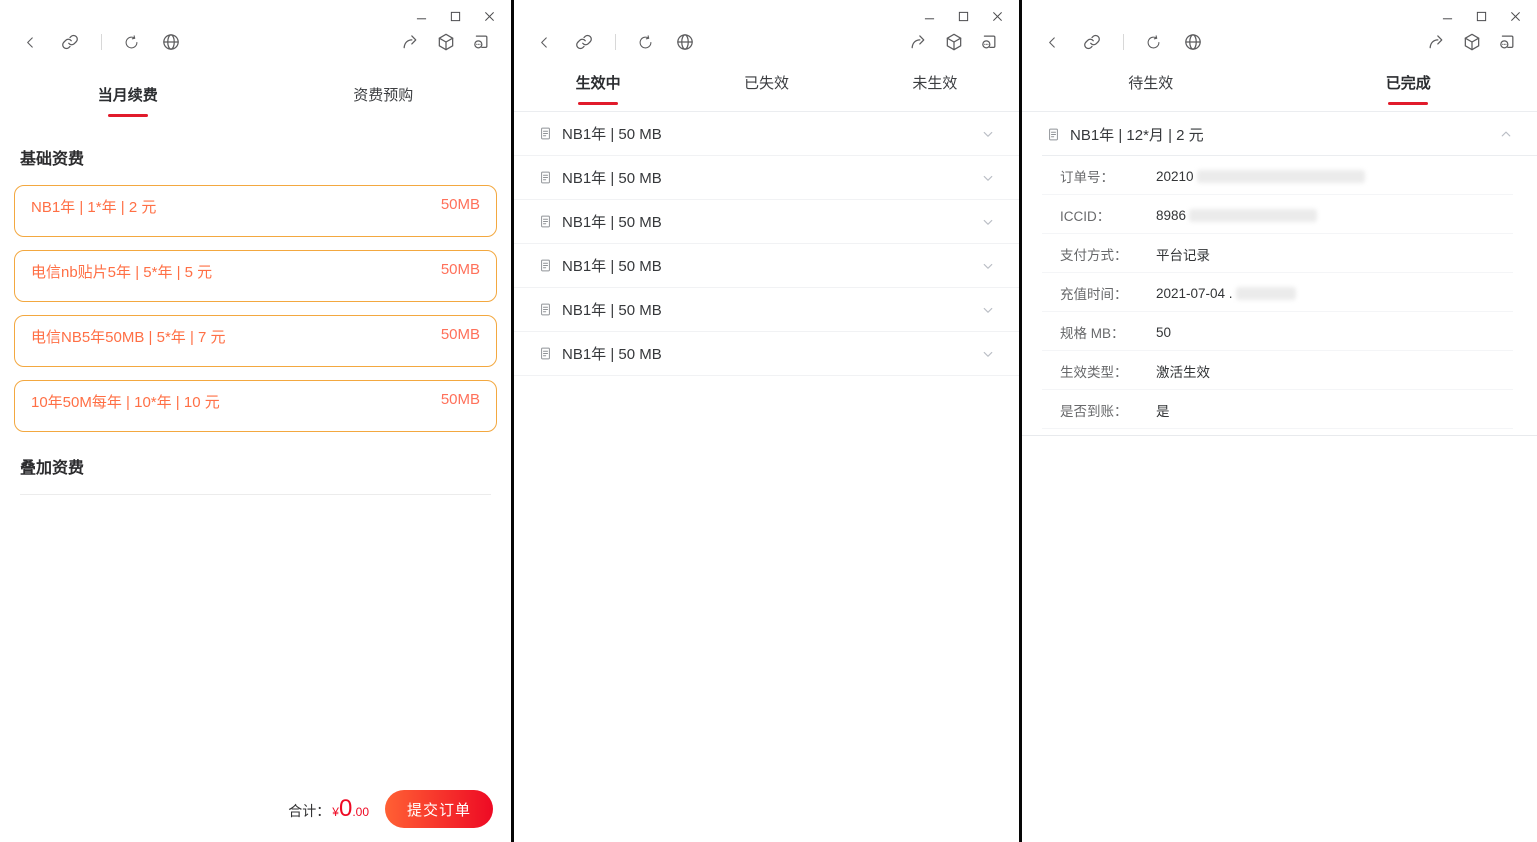 The height and width of the screenshot is (842, 1537). What do you see at coordinates (125, 402) in the screenshot?
I see `plan-name: 10年50M每年 | 10*年 | 10 元` at bounding box center [125, 402].